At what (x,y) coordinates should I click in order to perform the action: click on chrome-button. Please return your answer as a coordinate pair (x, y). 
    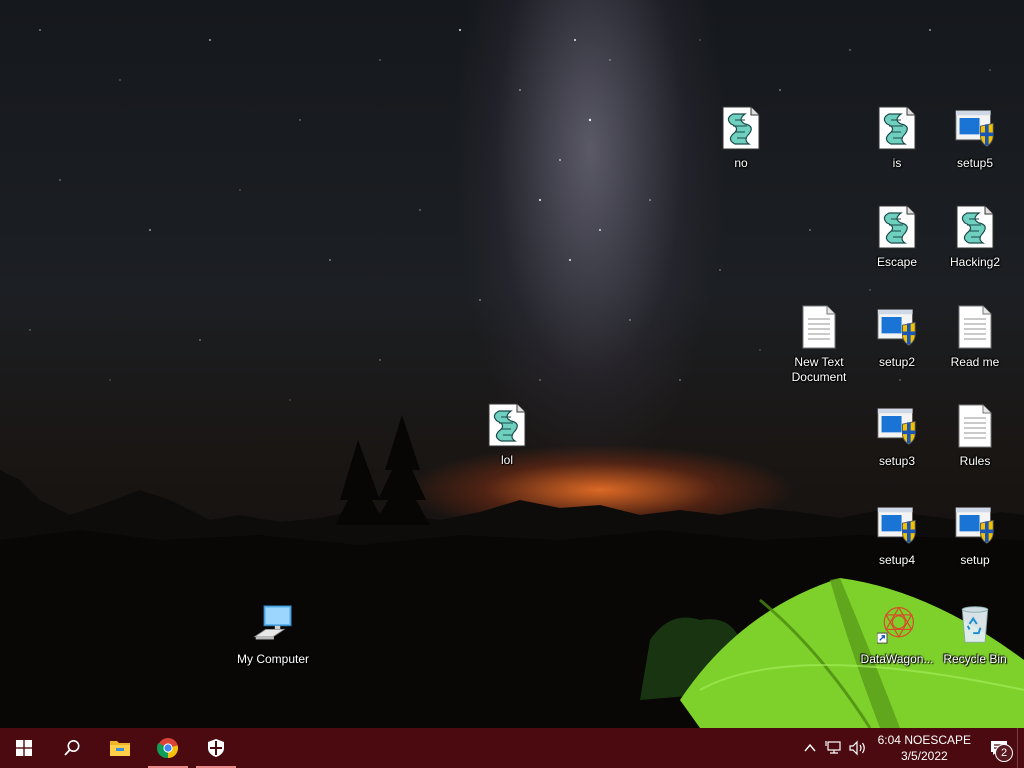
    Looking at the image, I should click on (168, 748).